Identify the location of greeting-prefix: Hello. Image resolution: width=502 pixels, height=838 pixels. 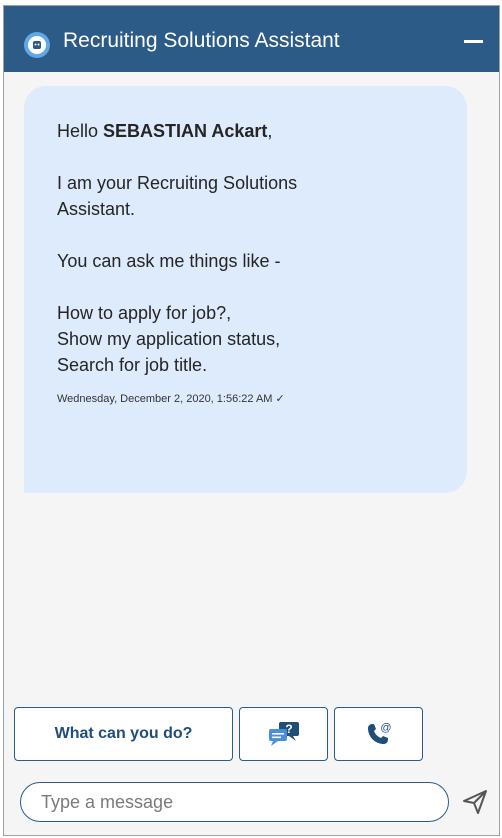
(80, 131).